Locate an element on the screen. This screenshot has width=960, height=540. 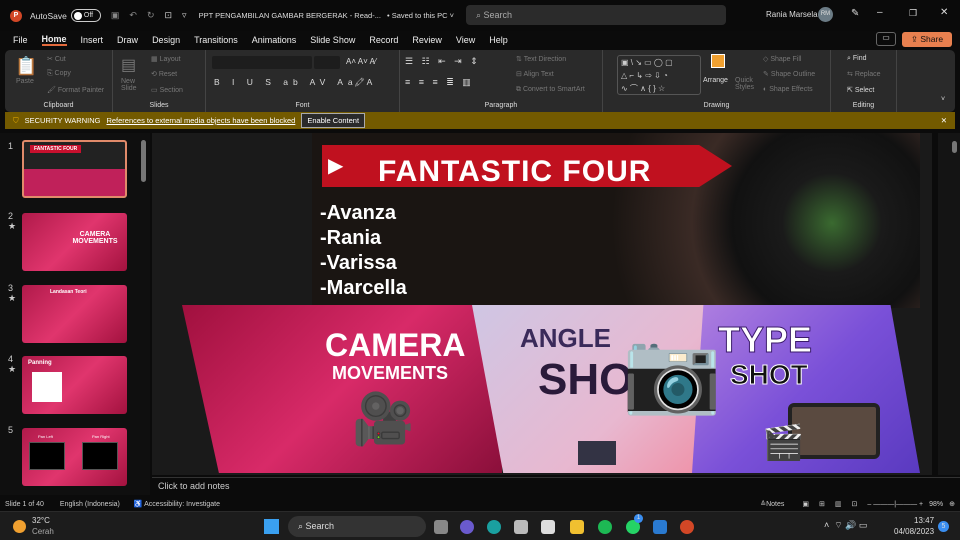
windows-start-icon is located at coordinates (271, 526).